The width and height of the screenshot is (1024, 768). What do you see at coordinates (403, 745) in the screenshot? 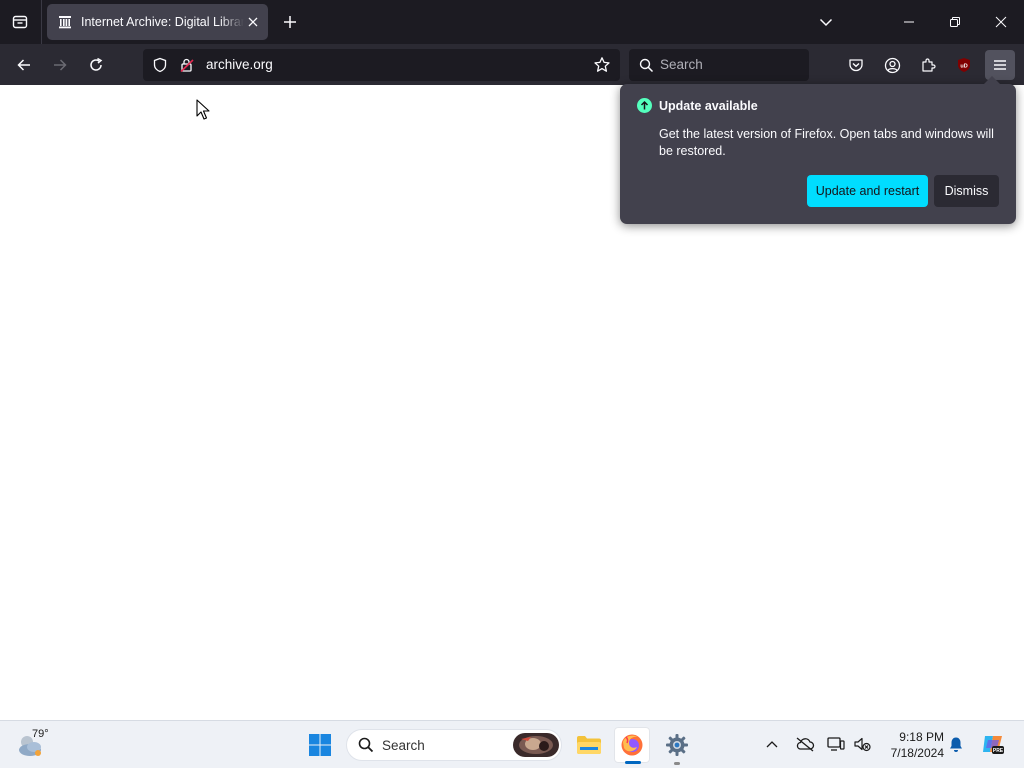
I see `taskbar-search-label: Search` at bounding box center [403, 745].